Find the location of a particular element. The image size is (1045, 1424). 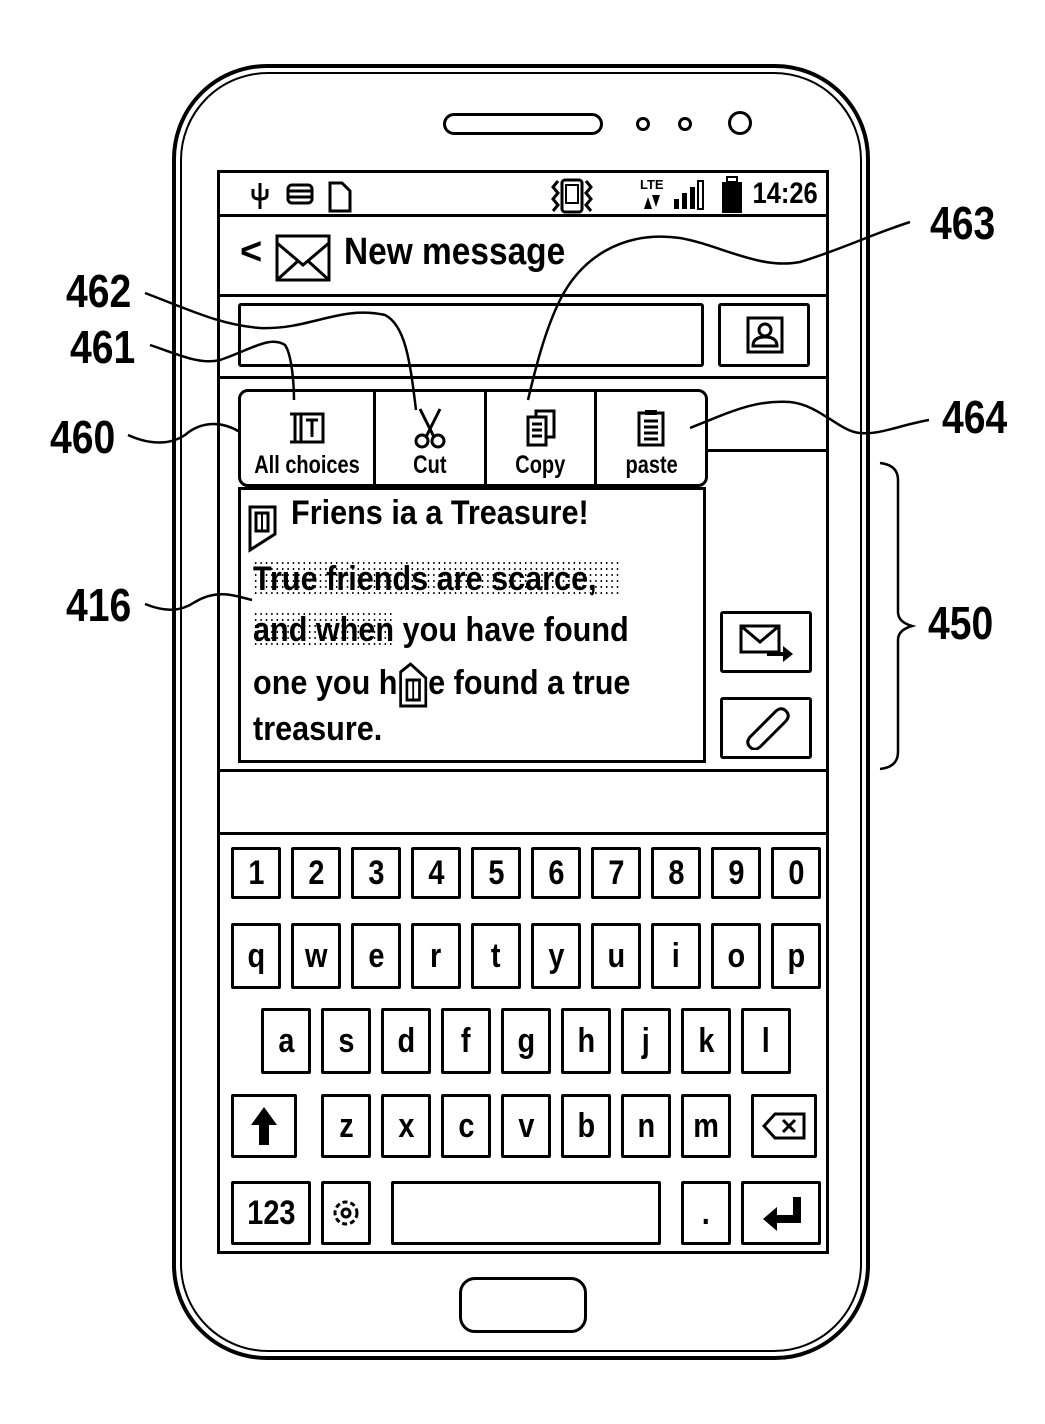

text-span: you have found is located at coordinates (511, 630).